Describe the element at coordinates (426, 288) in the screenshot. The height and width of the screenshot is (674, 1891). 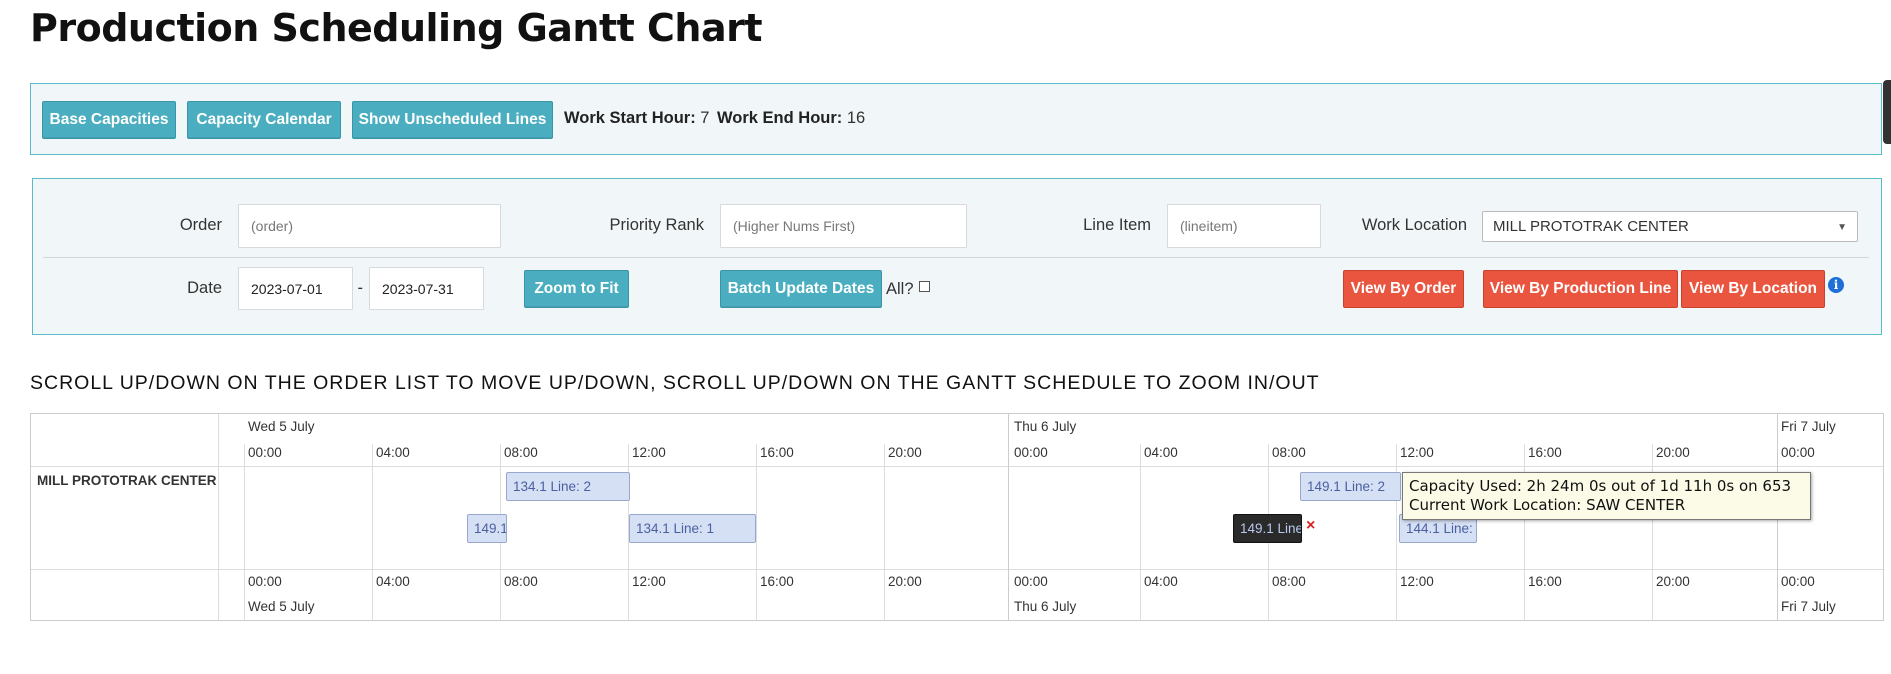
I see `date-to-input` at that location.